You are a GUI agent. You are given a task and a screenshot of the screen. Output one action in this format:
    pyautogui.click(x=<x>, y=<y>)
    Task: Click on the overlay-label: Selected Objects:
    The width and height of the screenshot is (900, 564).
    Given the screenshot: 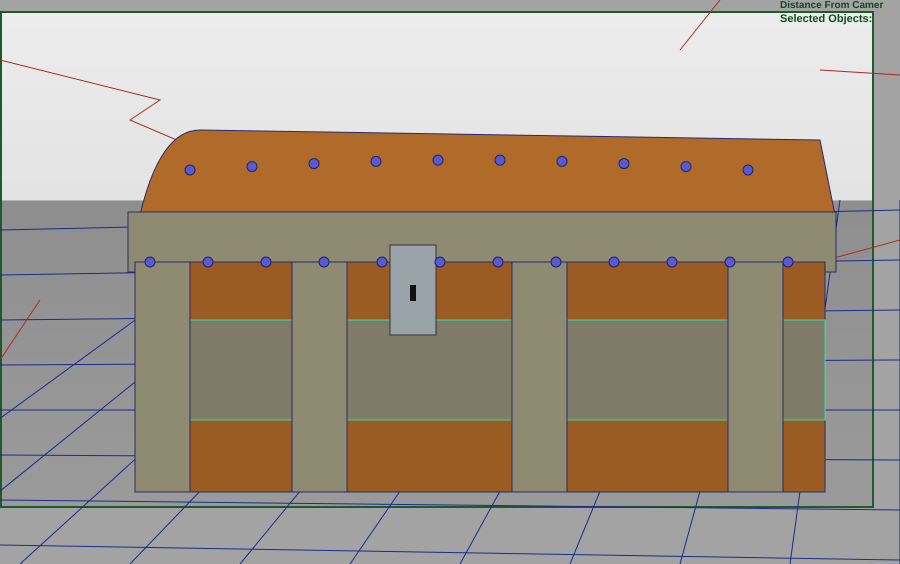 What is the action you would take?
    pyautogui.click(x=826, y=19)
    